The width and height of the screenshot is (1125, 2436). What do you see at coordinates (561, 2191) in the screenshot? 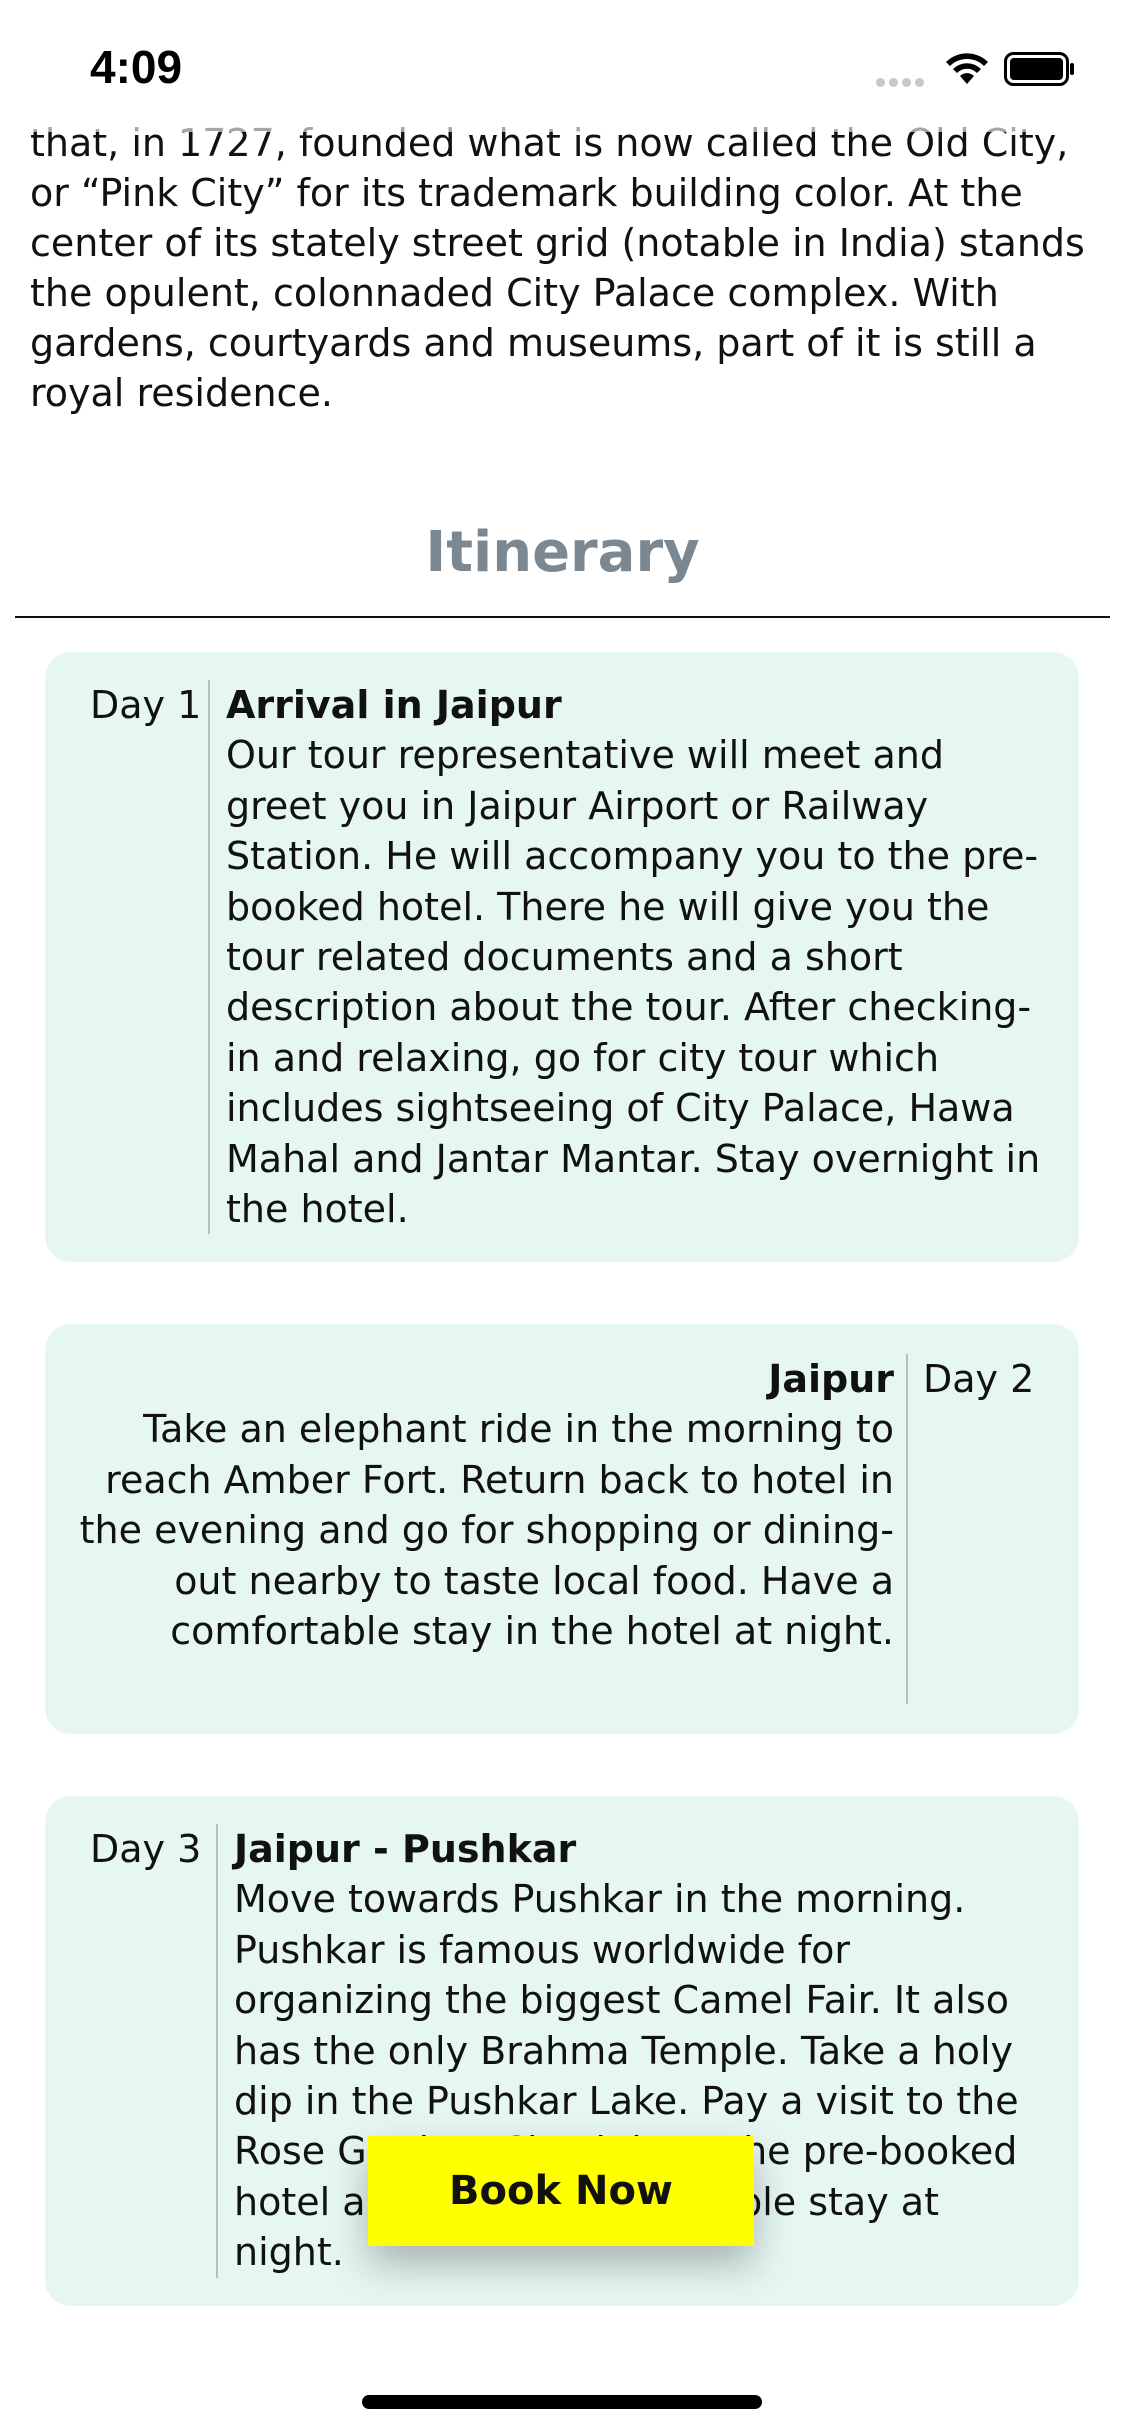
I see `book-now-button: Book Now` at bounding box center [561, 2191].